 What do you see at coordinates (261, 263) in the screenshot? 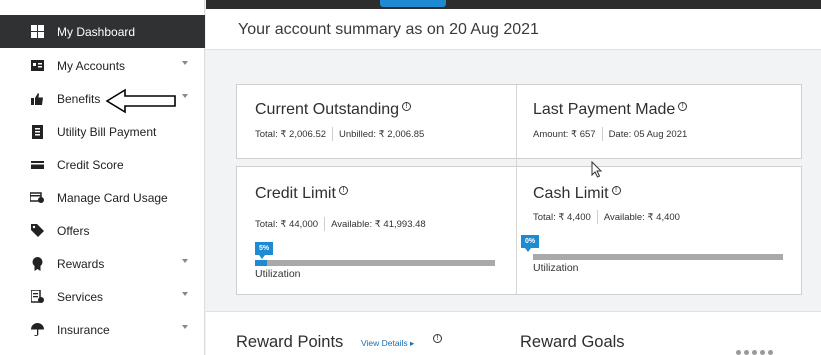
I see `credit-utilization-fill` at bounding box center [261, 263].